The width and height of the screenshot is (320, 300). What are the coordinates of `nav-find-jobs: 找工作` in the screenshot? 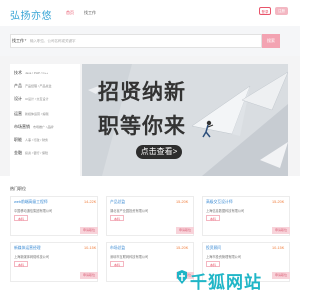 It's located at (90, 13).